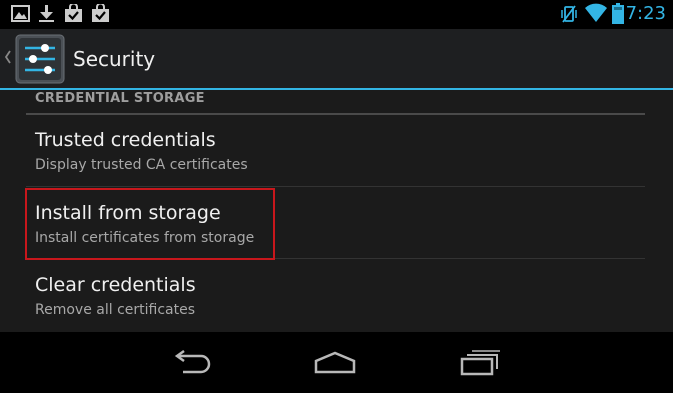  I want to click on download-icon, so click(46, 15).